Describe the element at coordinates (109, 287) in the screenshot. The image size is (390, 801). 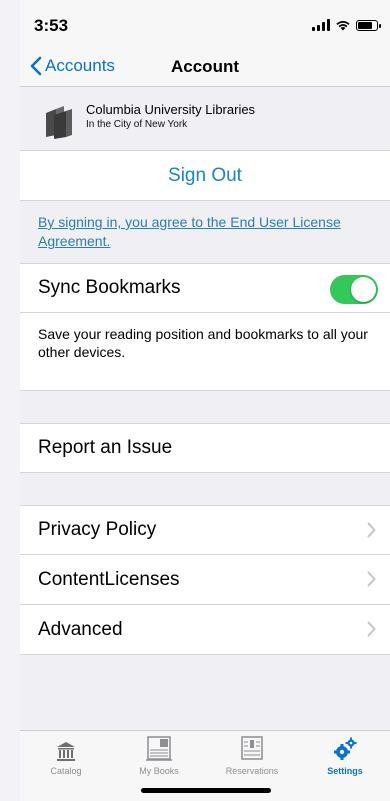
I see `sync-bookmarks-label: Sync Bookmarks` at that location.